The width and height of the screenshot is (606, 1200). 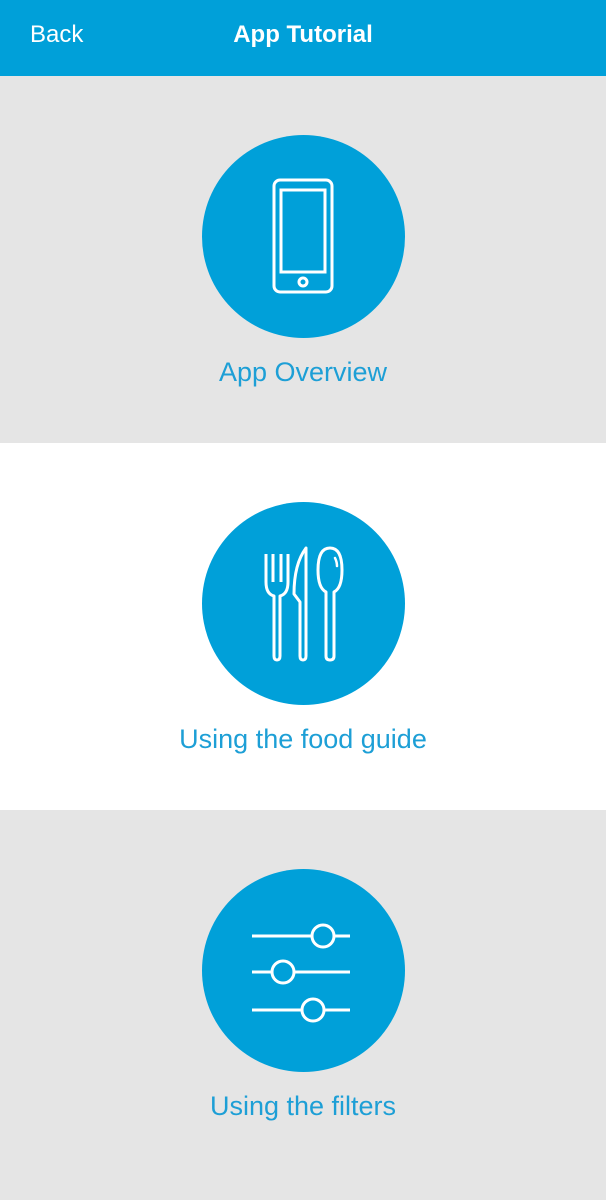 I want to click on section-label: Using the food guide, so click(x=303, y=739).